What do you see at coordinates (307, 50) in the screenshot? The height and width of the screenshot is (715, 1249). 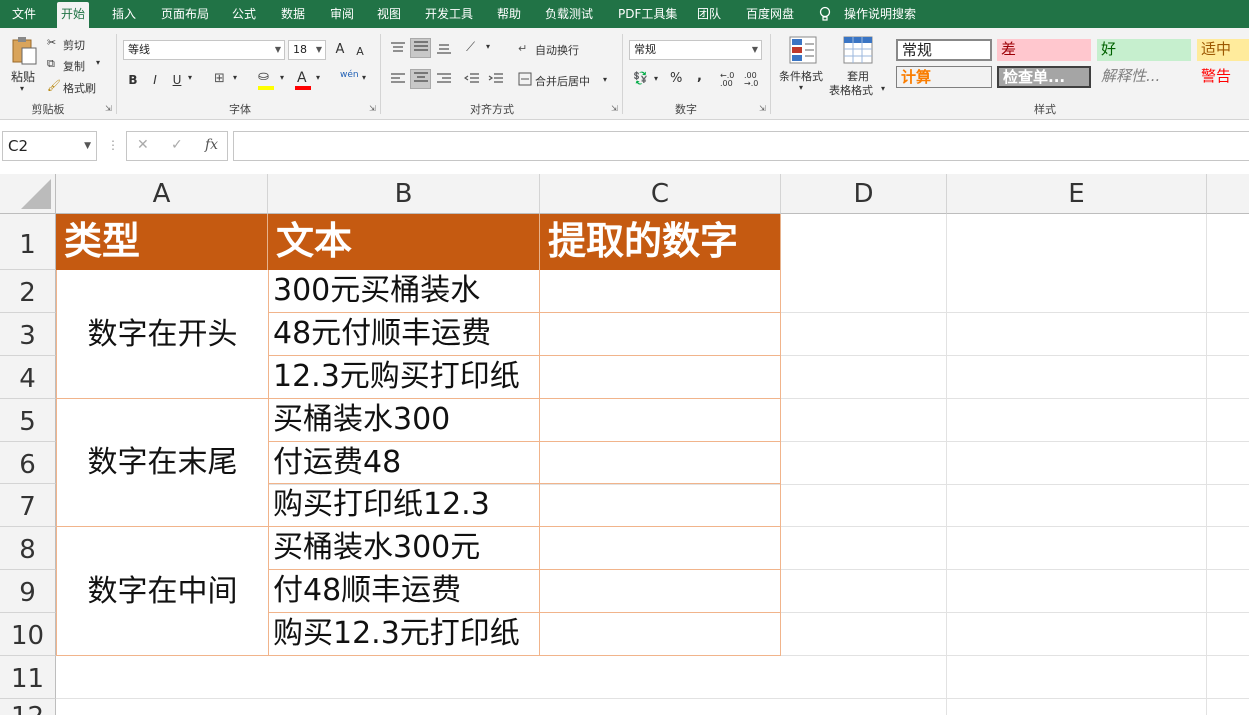 I see `font-size-select: 18 ▼` at bounding box center [307, 50].